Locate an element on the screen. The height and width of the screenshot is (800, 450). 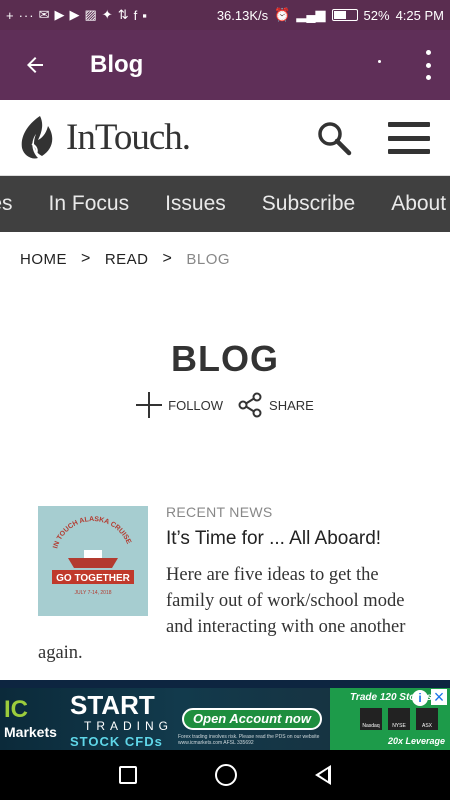
article-kicker: RECENT NEWS is located at coordinates (219, 512).